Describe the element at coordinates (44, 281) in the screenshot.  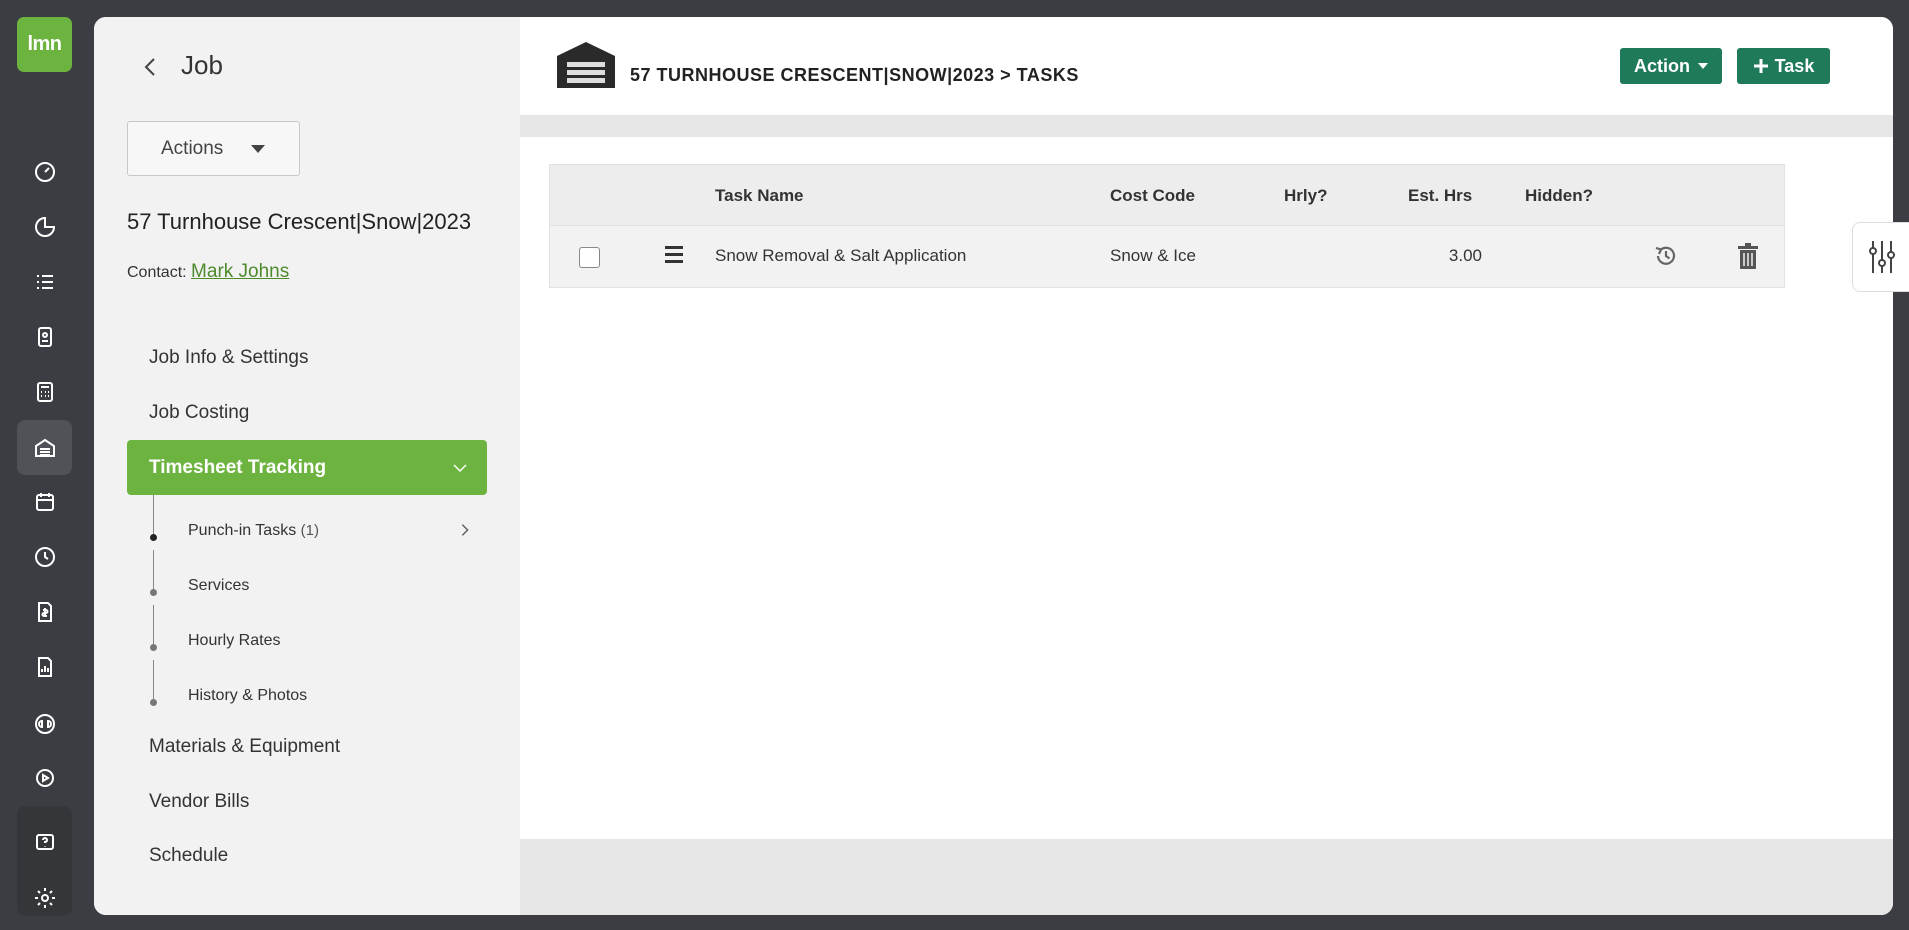
I see `list-icon` at that location.